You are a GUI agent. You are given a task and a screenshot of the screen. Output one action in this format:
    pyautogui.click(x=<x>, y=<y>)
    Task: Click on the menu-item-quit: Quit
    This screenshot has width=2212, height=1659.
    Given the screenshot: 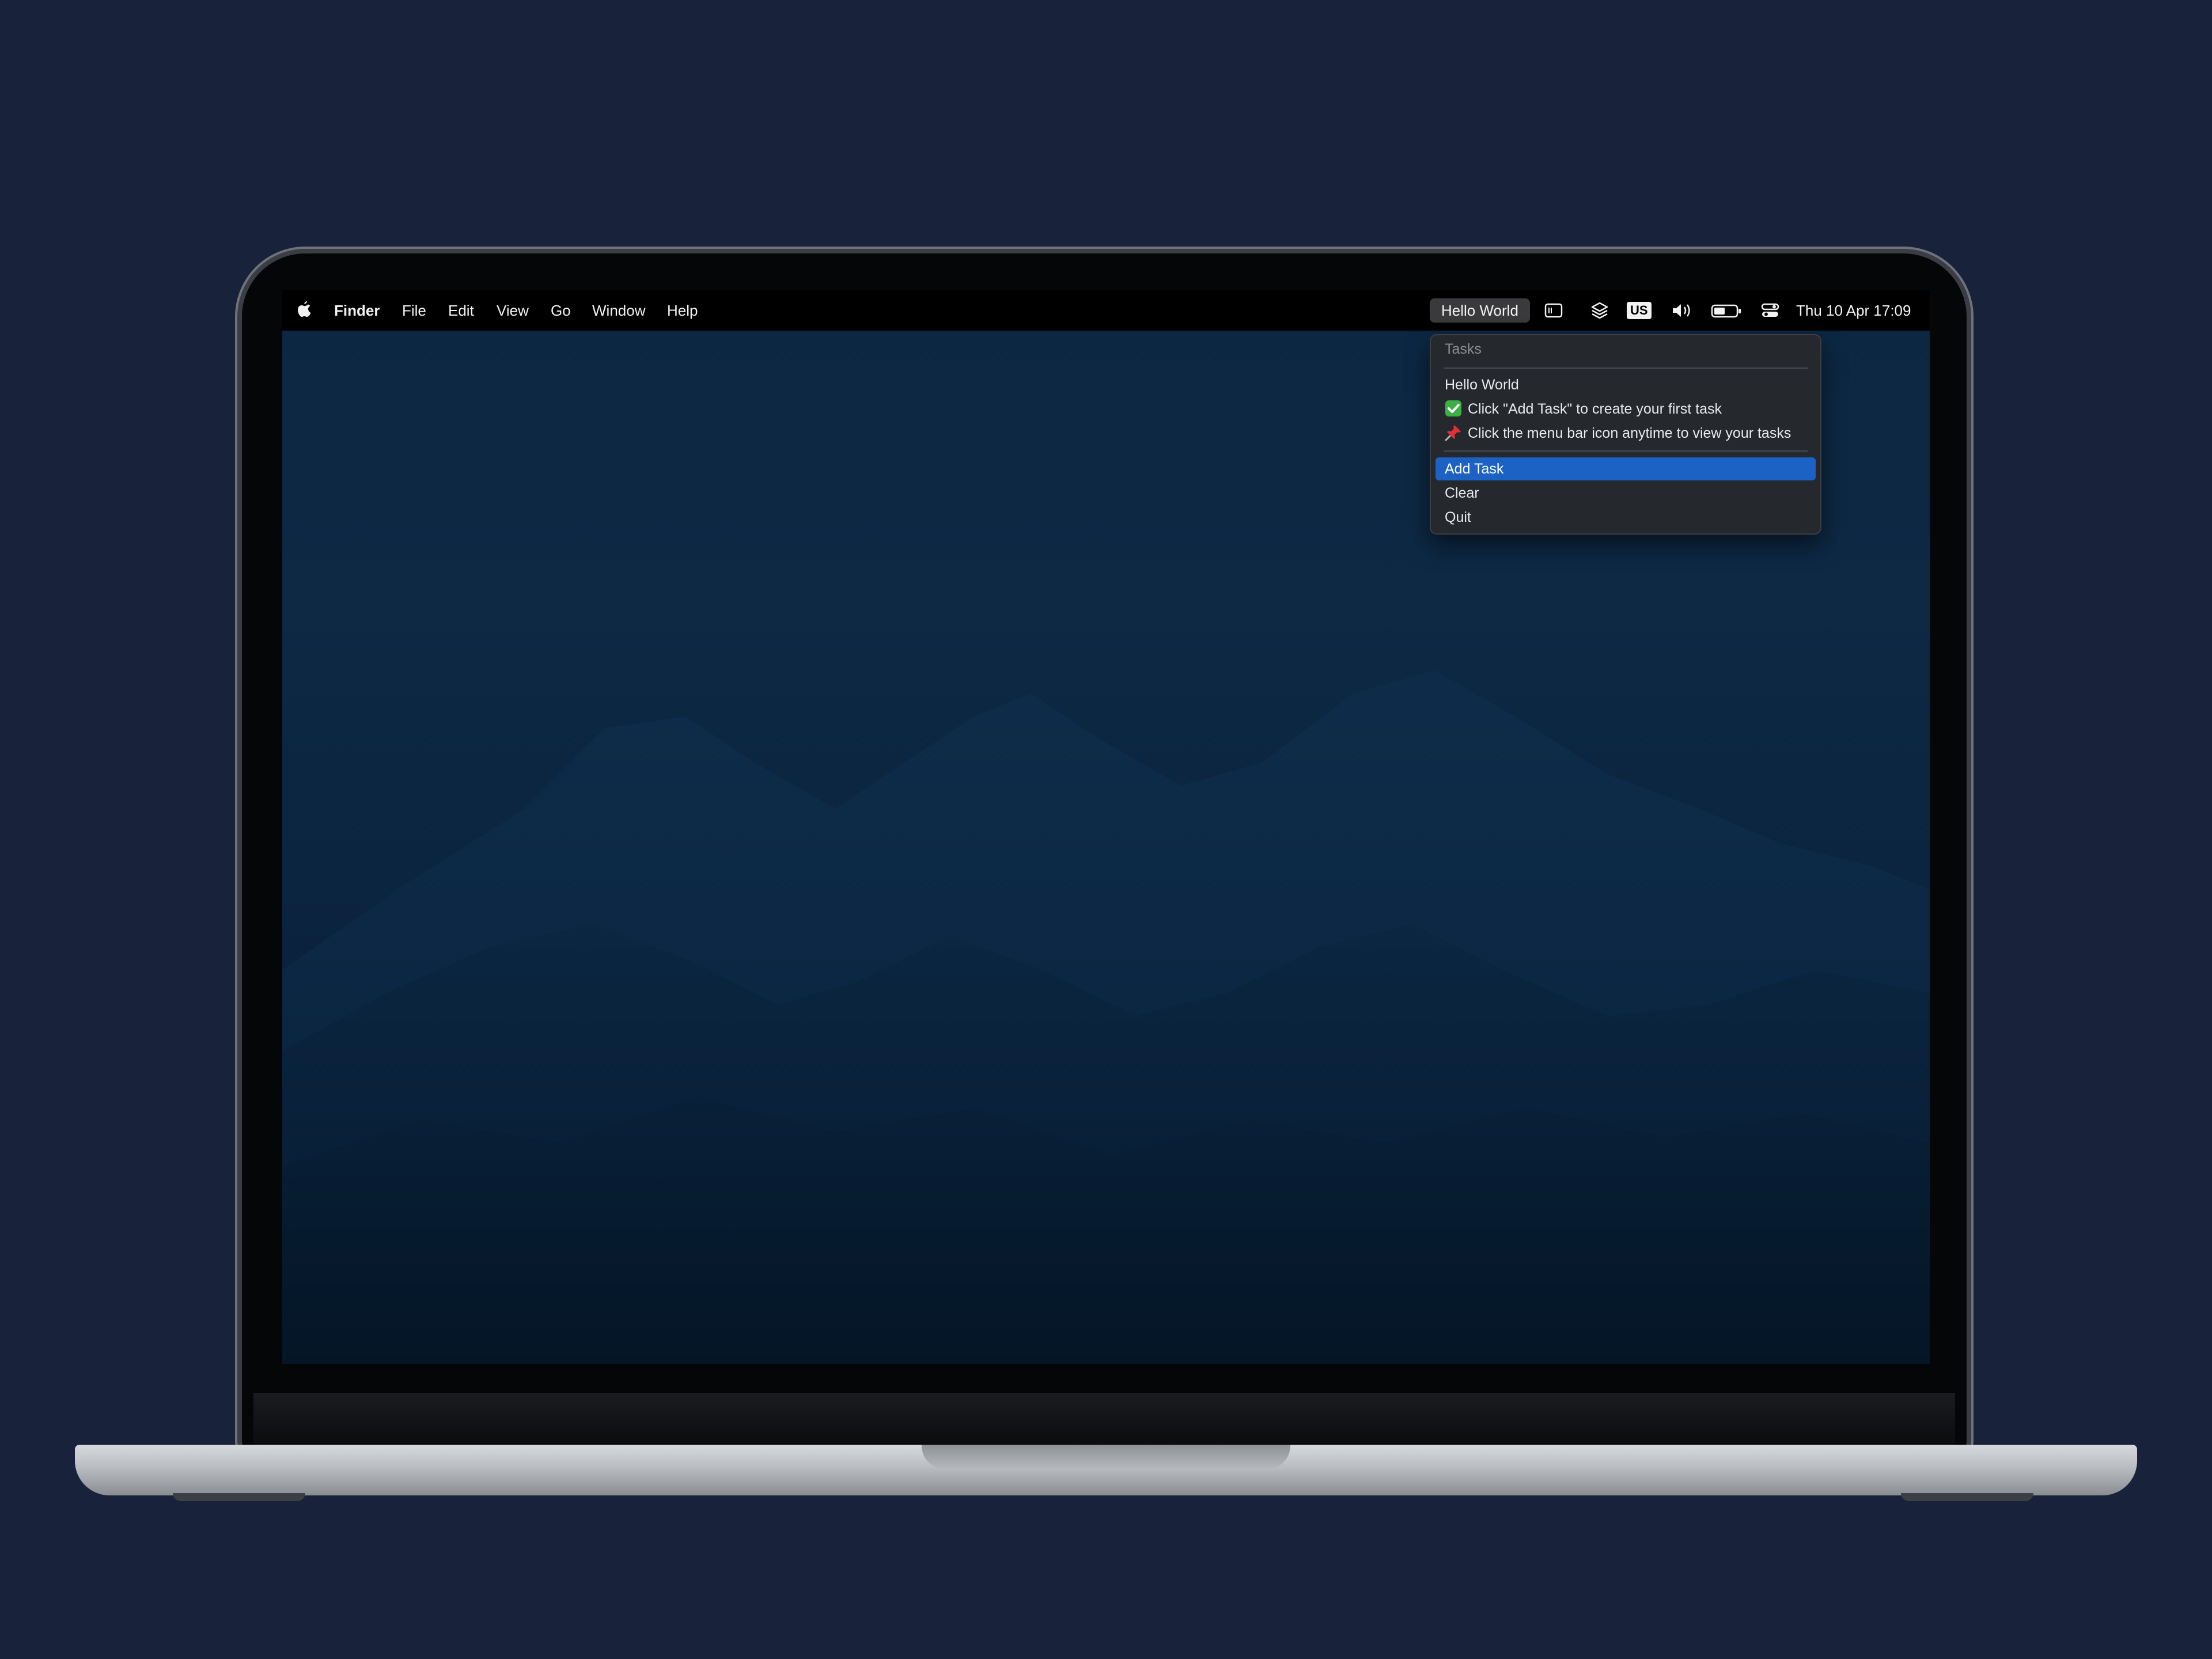 What is the action you would take?
    pyautogui.click(x=1625, y=517)
    